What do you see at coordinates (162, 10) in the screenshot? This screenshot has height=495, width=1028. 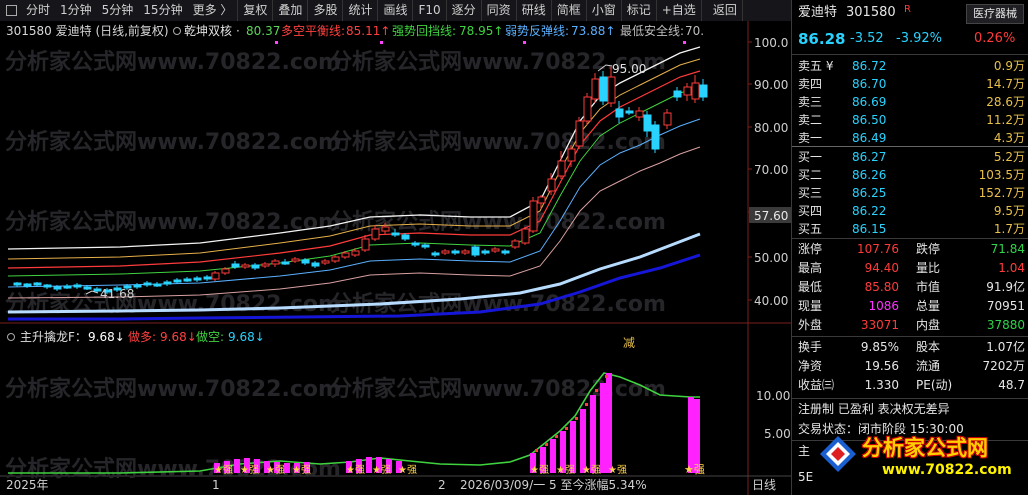 I see `toolbar-item-3: 15分钟` at bounding box center [162, 10].